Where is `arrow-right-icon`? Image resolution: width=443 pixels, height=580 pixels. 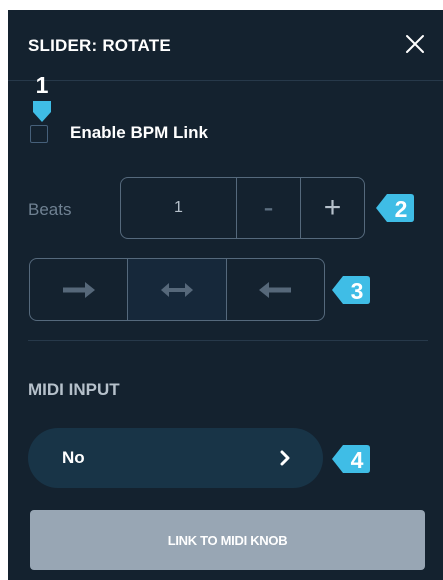 arrow-right-icon is located at coordinates (78, 289).